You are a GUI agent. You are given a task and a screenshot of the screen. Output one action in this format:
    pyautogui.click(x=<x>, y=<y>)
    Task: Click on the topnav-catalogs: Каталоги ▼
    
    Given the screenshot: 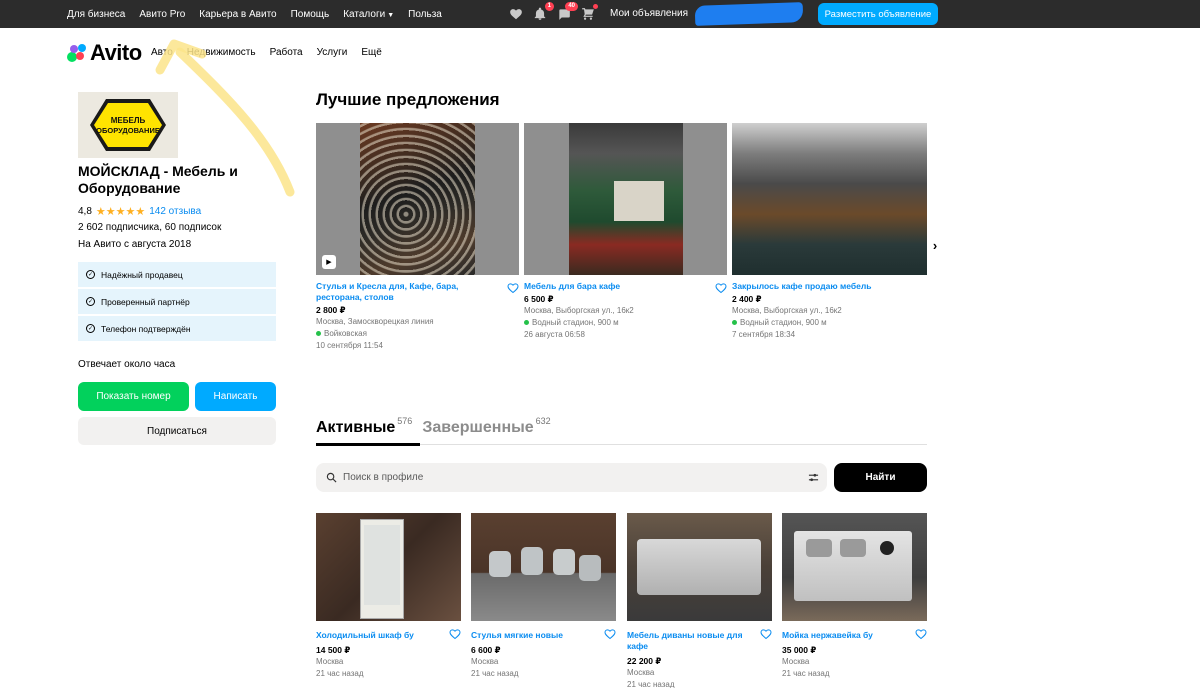 What is the action you would take?
    pyautogui.click(x=368, y=14)
    